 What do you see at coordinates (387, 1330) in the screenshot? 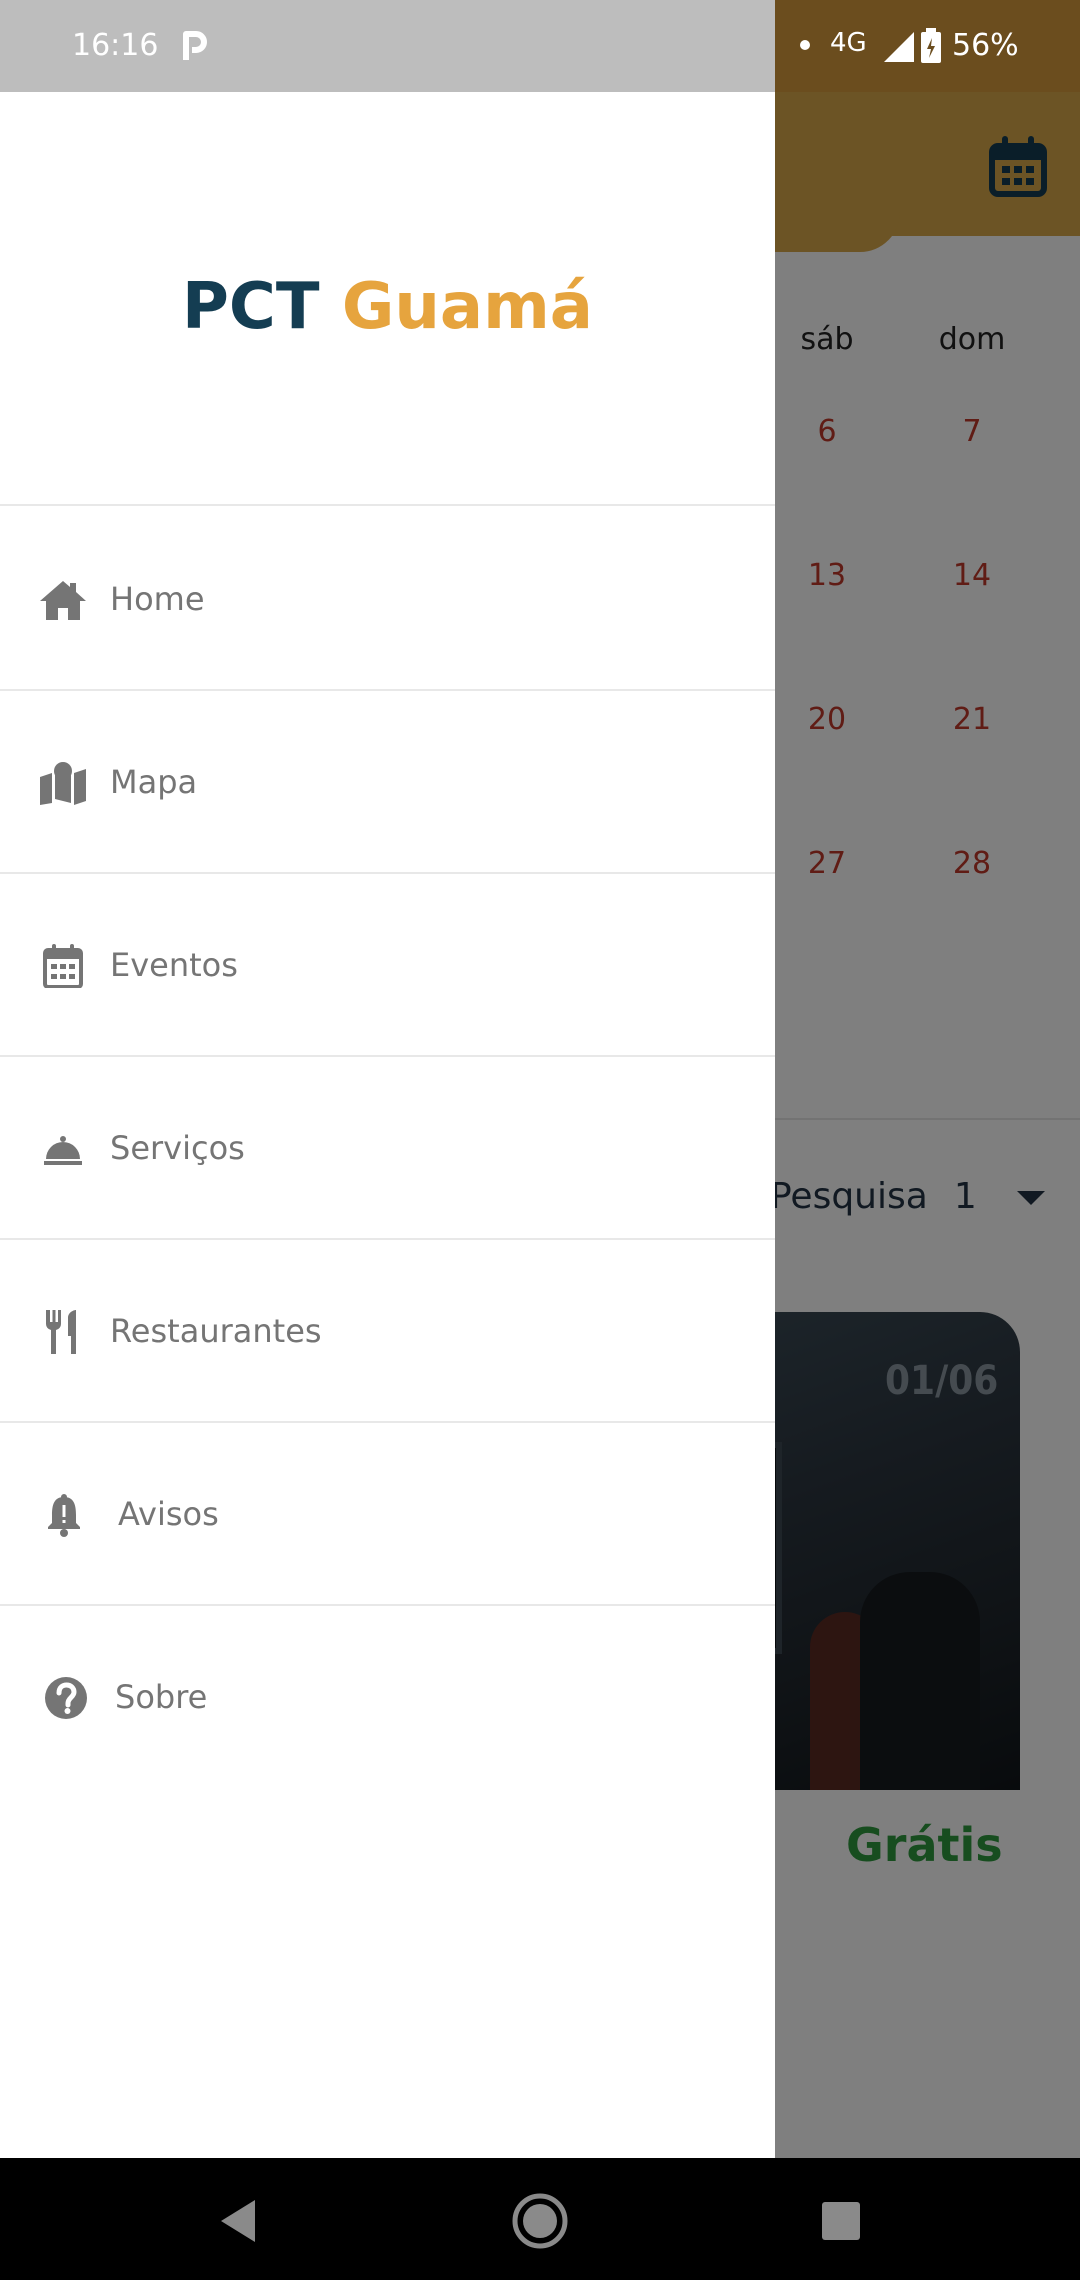
I see `drawer-item-restaurants: Restaurantes` at bounding box center [387, 1330].